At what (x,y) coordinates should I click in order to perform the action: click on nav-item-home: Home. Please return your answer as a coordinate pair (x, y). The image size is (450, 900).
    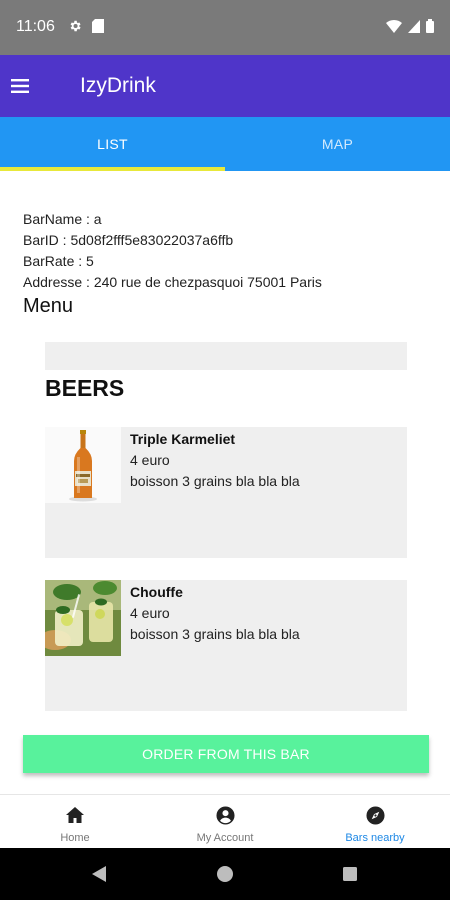
    Looking at the image, I should click on (75, 822).